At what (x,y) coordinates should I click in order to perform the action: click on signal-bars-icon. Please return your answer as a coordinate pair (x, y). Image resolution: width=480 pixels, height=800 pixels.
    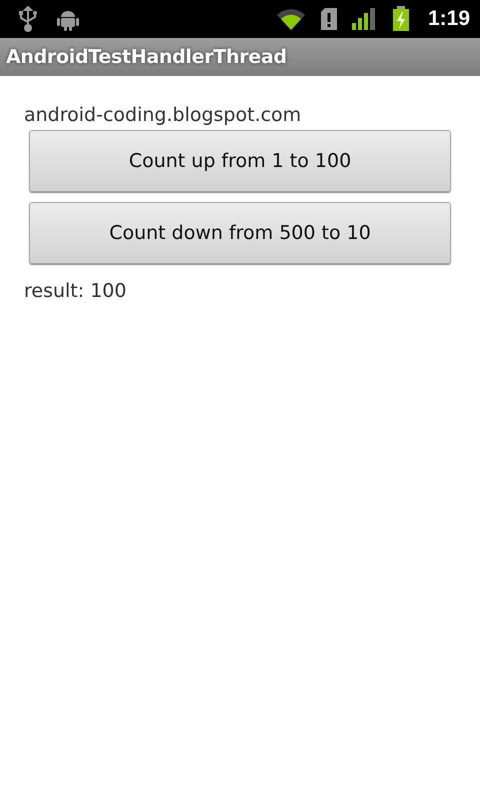
    Looking at the image, I should click on (365, 19).